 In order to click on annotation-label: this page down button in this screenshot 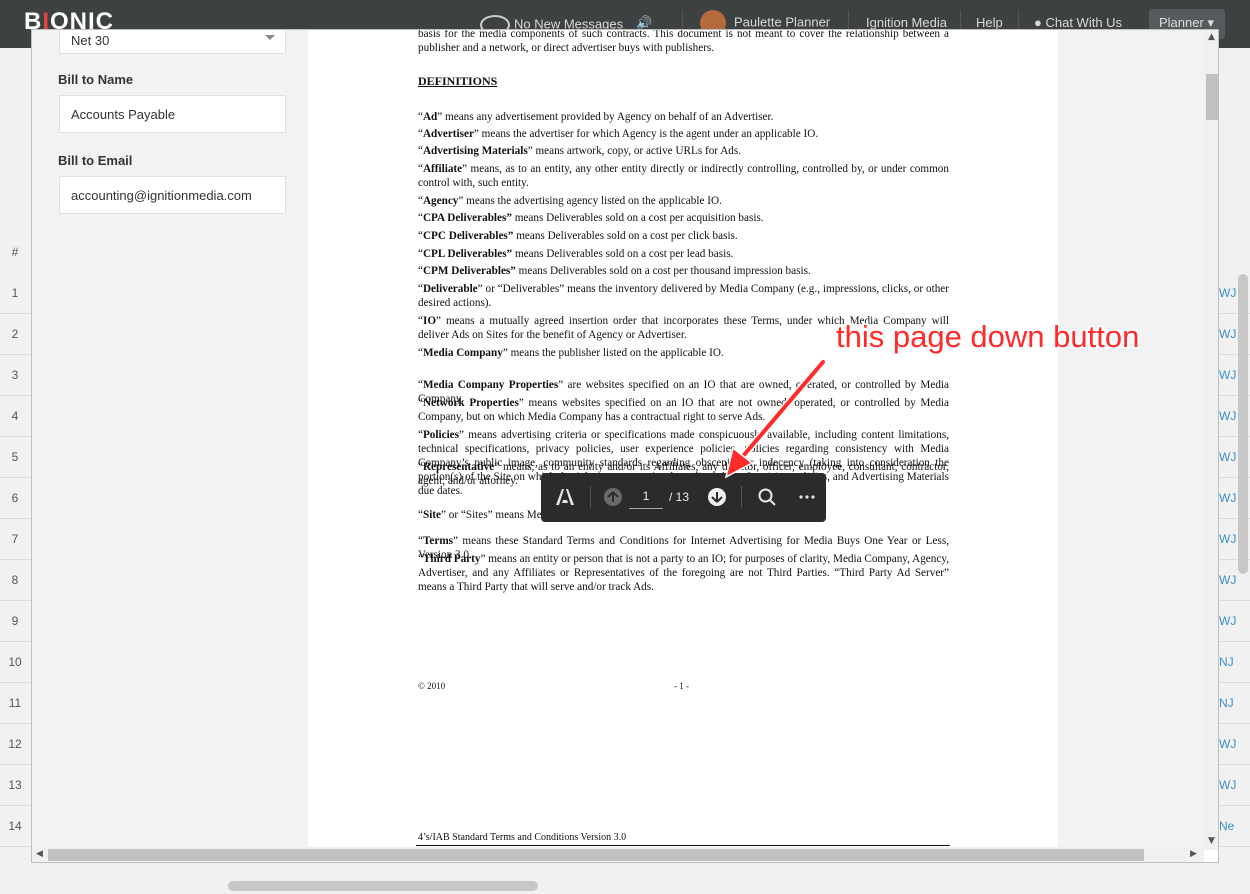, I will do `click(988, 336)`.